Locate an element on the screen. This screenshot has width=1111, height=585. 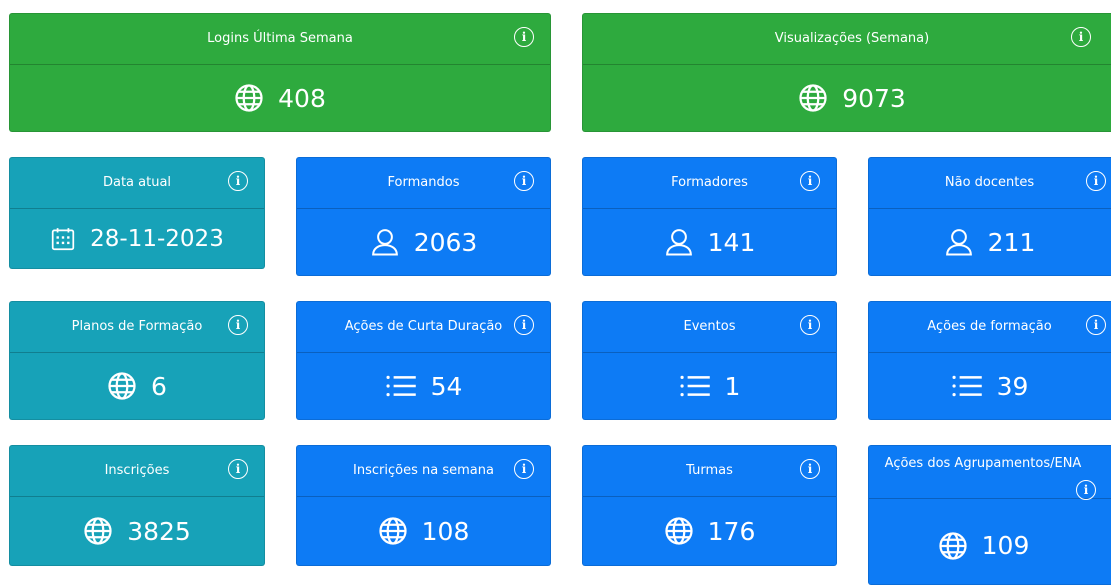
card-inscricoes: Inscrições i 3825 is located at coordinates (137, 505).